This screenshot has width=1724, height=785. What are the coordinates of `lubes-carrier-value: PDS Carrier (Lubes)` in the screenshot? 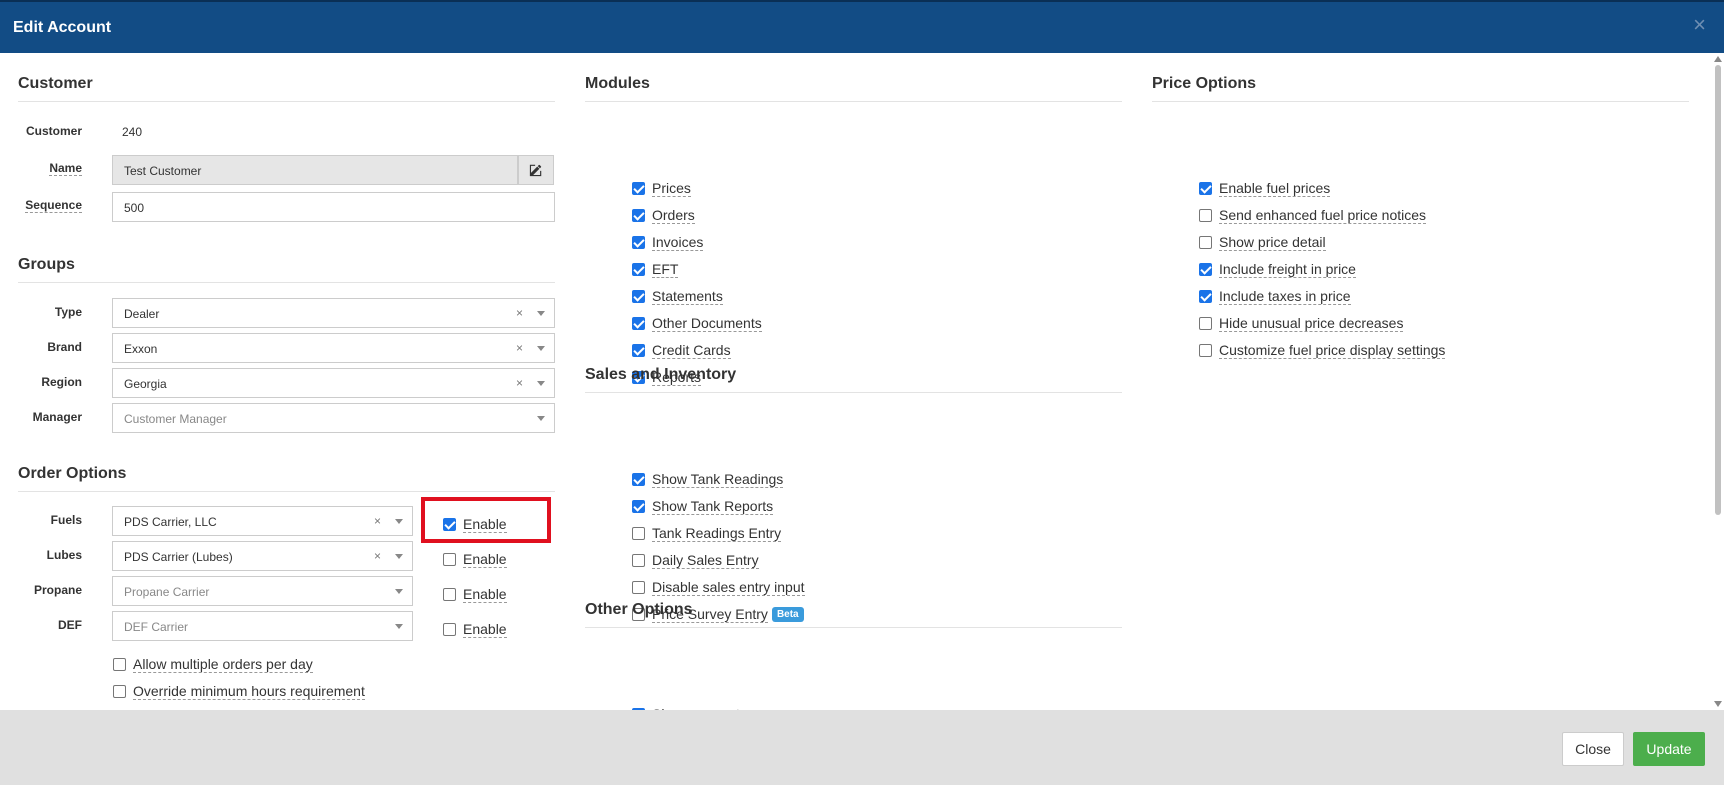 It's located at (178, 557).